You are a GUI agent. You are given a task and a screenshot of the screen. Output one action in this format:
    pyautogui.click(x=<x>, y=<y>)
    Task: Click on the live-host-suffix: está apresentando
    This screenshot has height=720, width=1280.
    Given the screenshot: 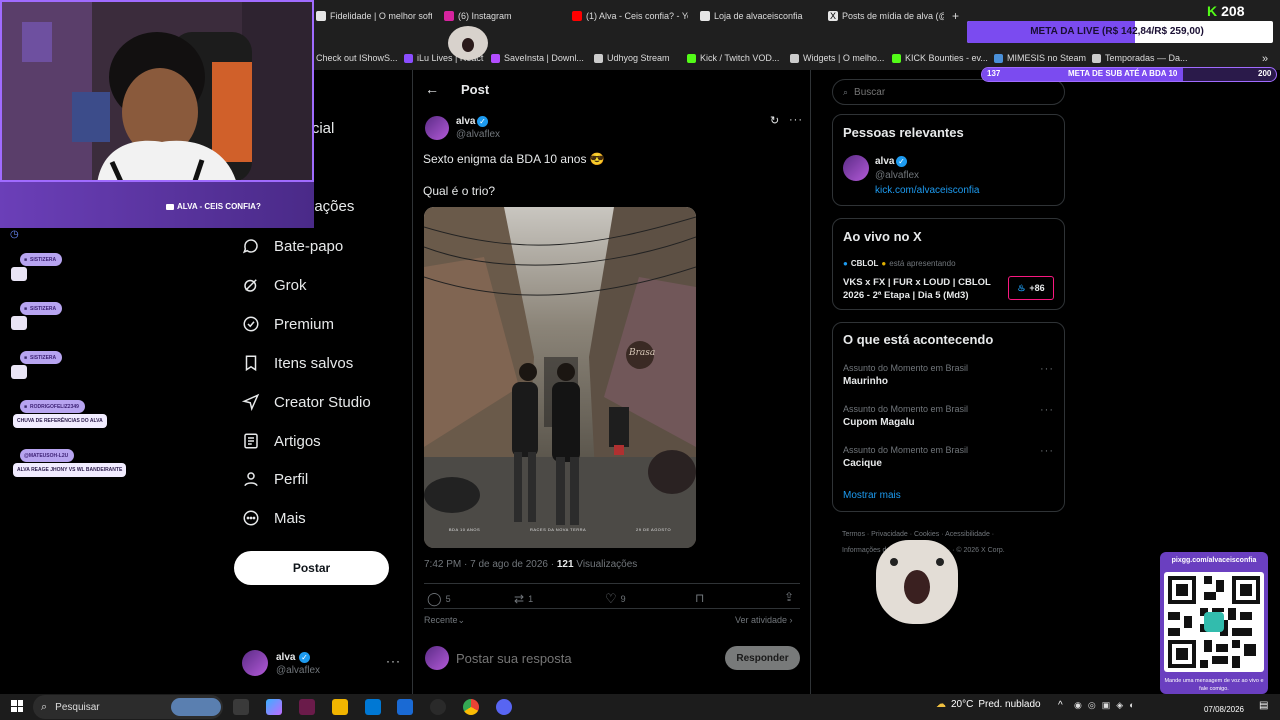 What is the action you would take?
    pyautogui.click(x=922, y=263)
    